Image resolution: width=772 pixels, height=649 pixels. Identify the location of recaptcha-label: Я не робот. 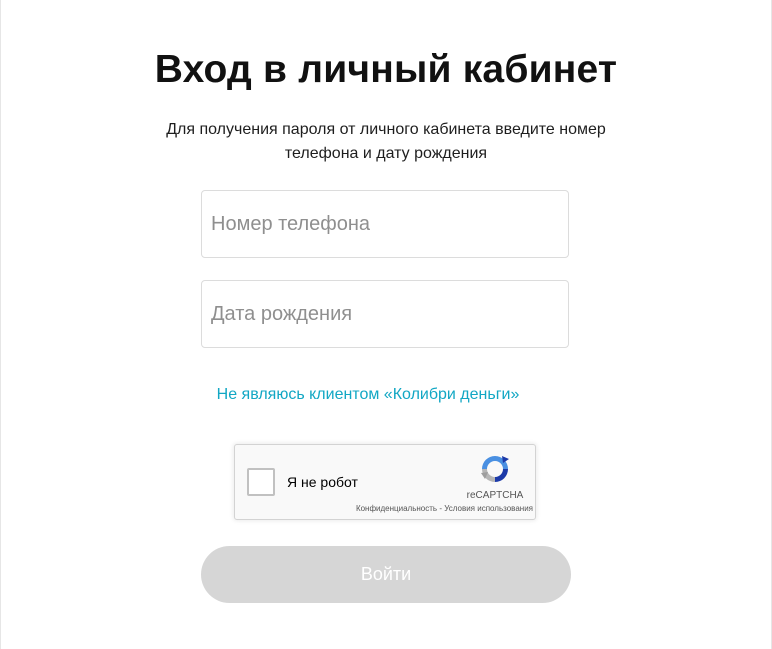
(322, 482).